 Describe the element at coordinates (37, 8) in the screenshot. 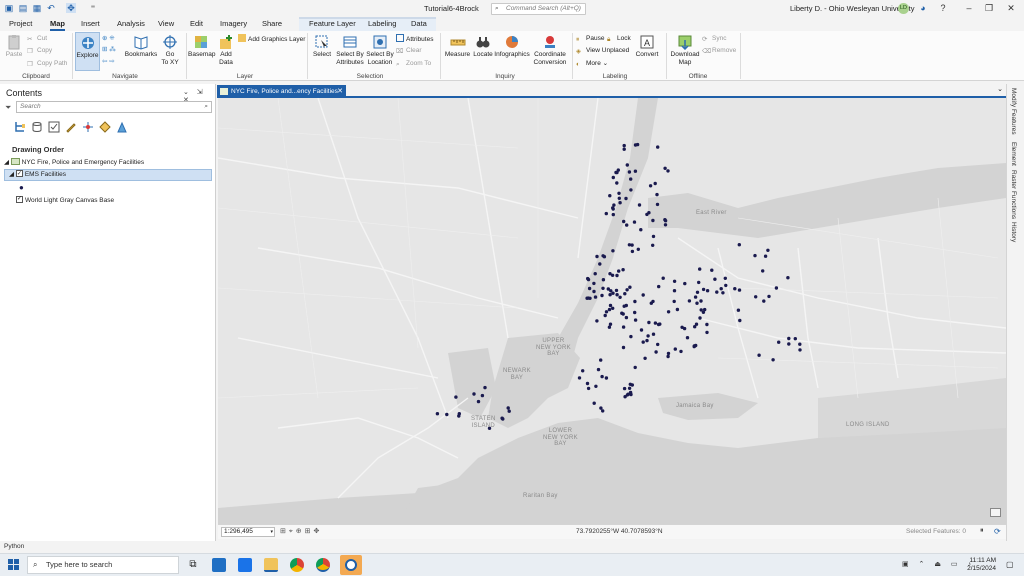

I see `save-icon: ▦` at that location.